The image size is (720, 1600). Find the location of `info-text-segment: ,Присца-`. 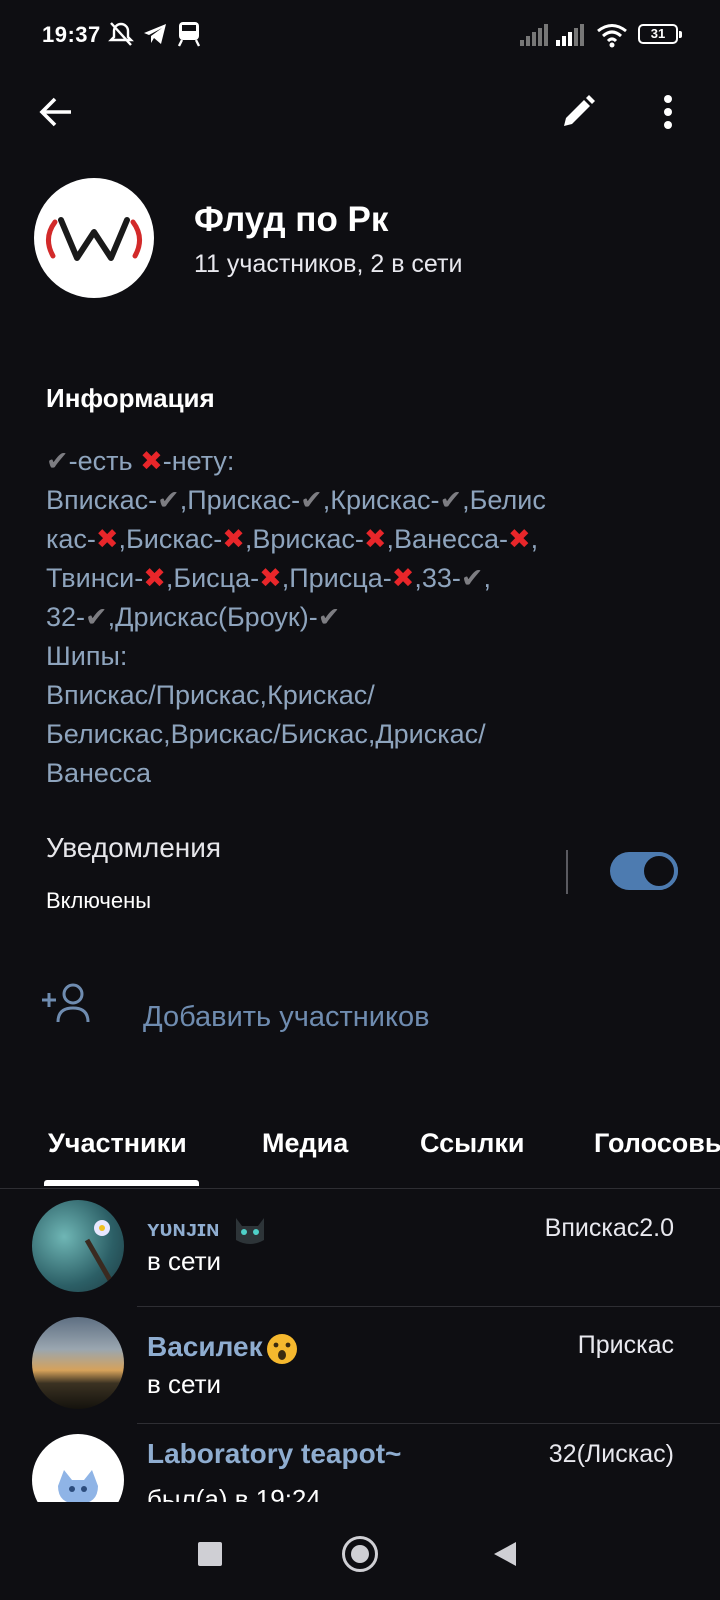

info-text-segment: ,Присца- is located at coordinates (336, 578).